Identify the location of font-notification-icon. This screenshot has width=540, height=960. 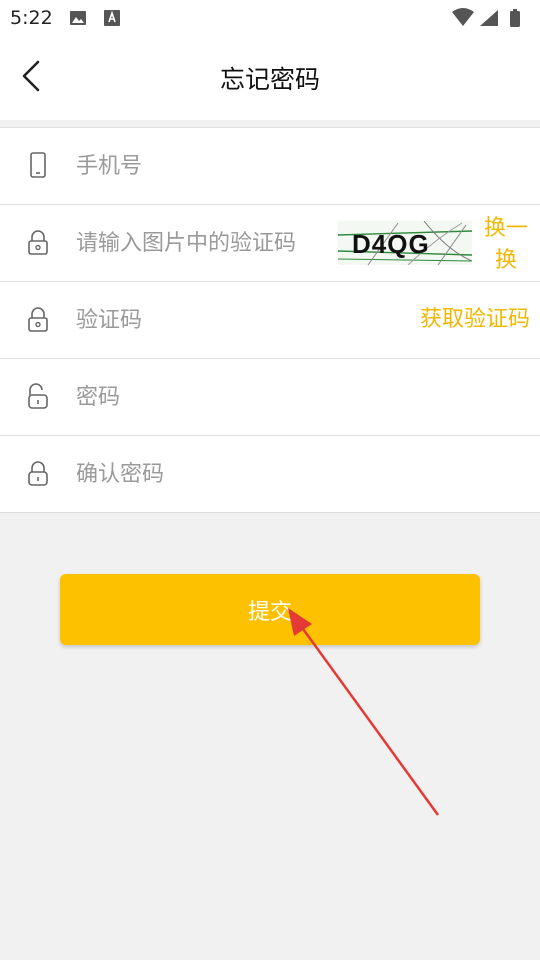
(112, 18).